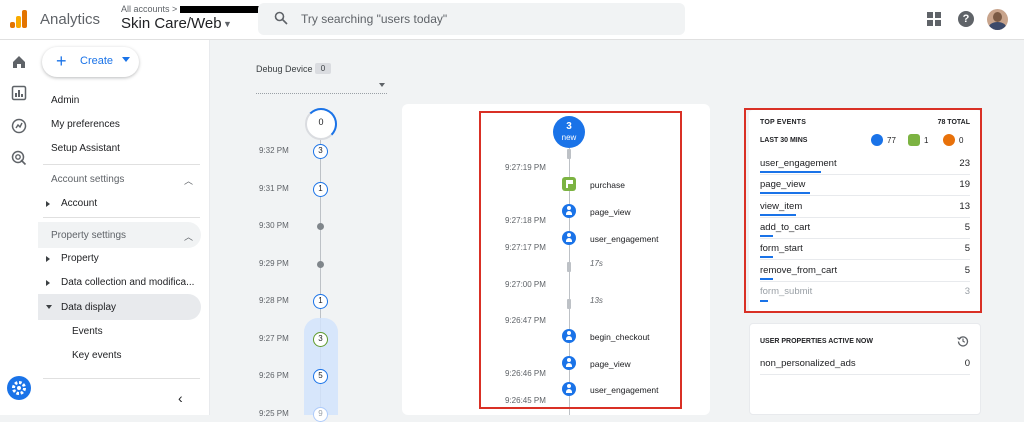 Image resolution: width=1024 pixels, height=422 pixels. Describe the element at coordinates (70, 19) in the screenshot. I see `app-name: Analytics` at that location.